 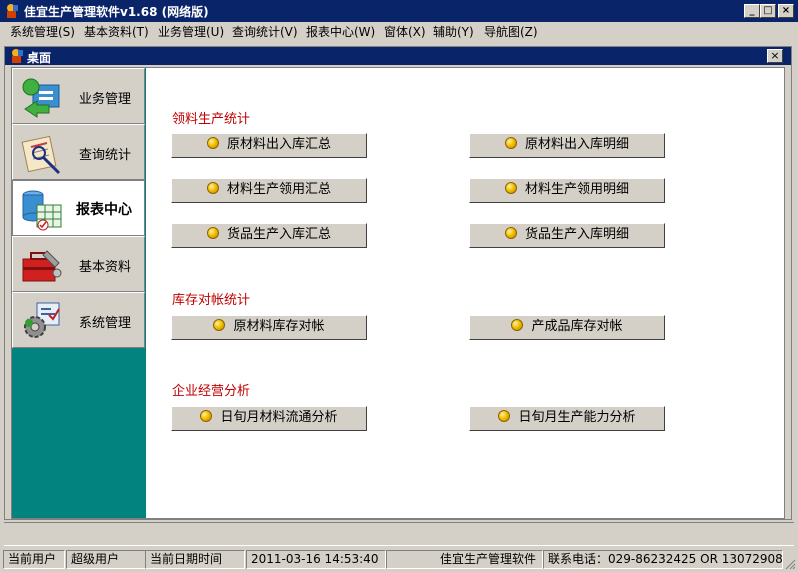 I want to click on child-window-title: 桌面, so click(x=39, y=58).